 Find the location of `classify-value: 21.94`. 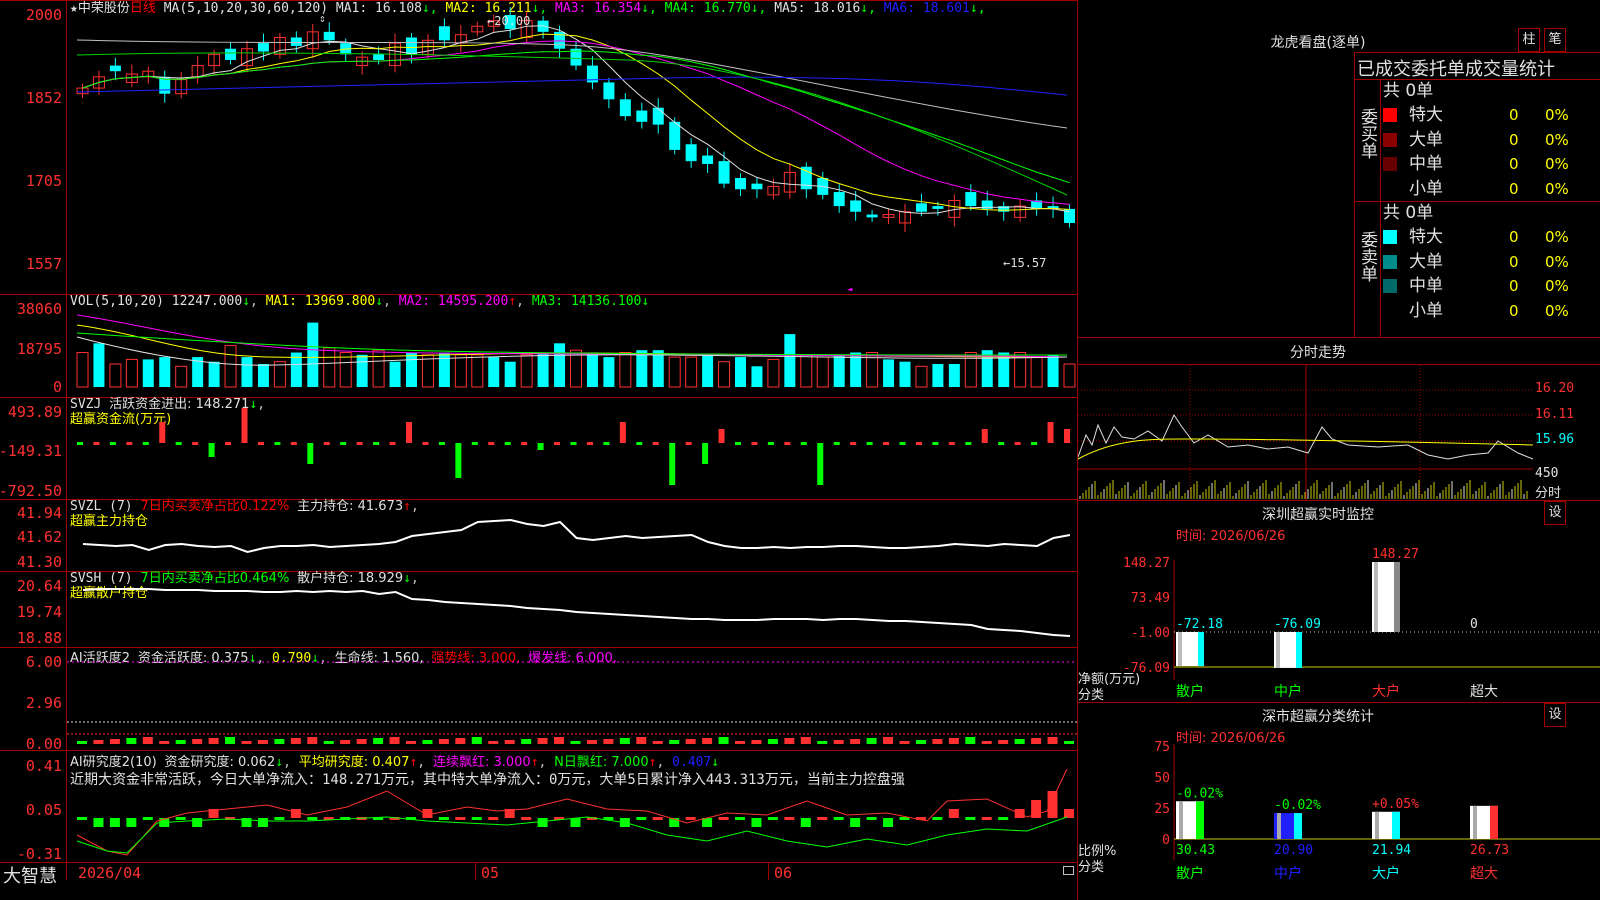

classify-value: 21.94 is located at coordinates (1391, 850).